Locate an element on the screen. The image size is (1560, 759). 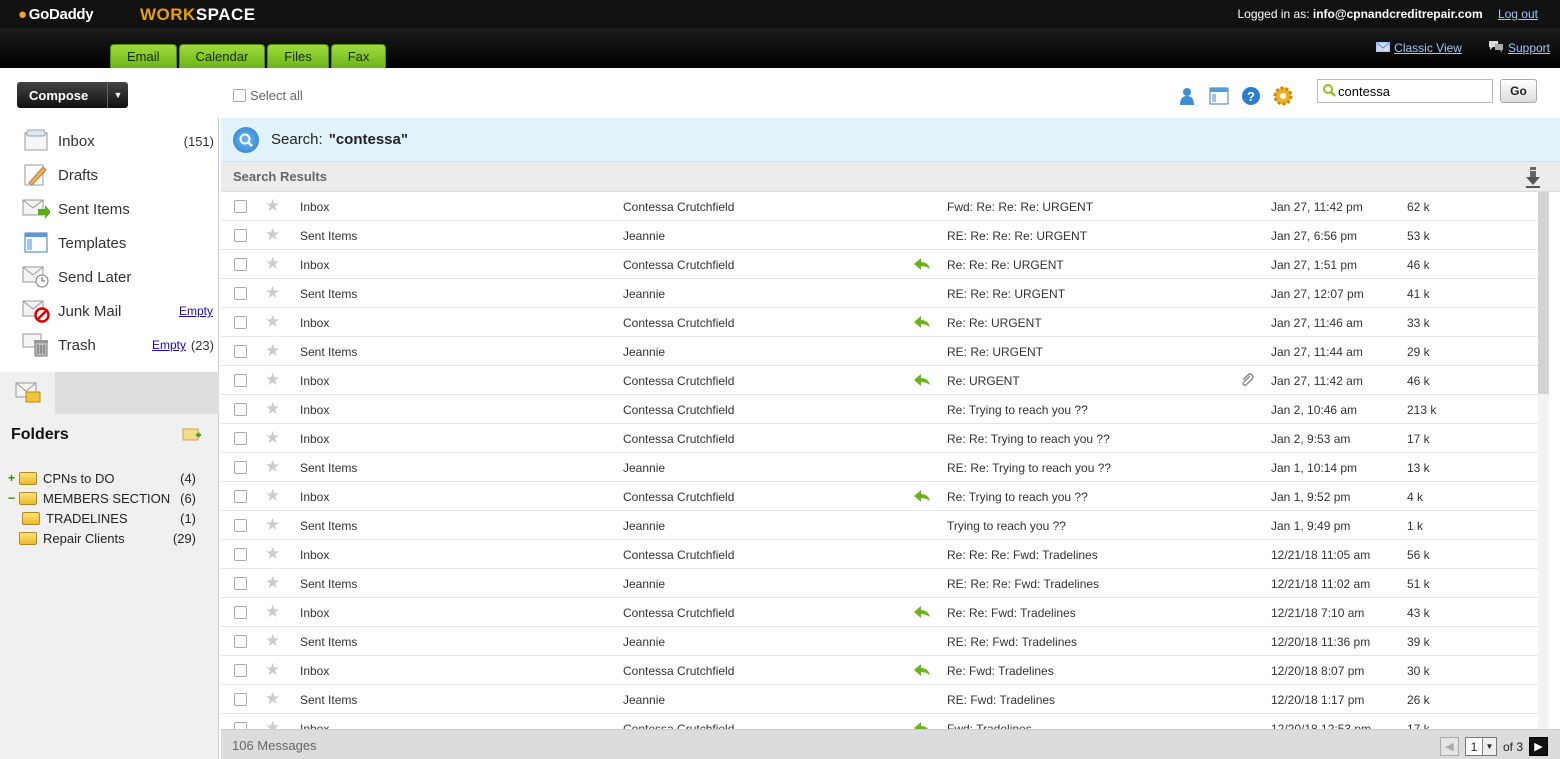
layout-icon is located at coordinates (1219, 96).